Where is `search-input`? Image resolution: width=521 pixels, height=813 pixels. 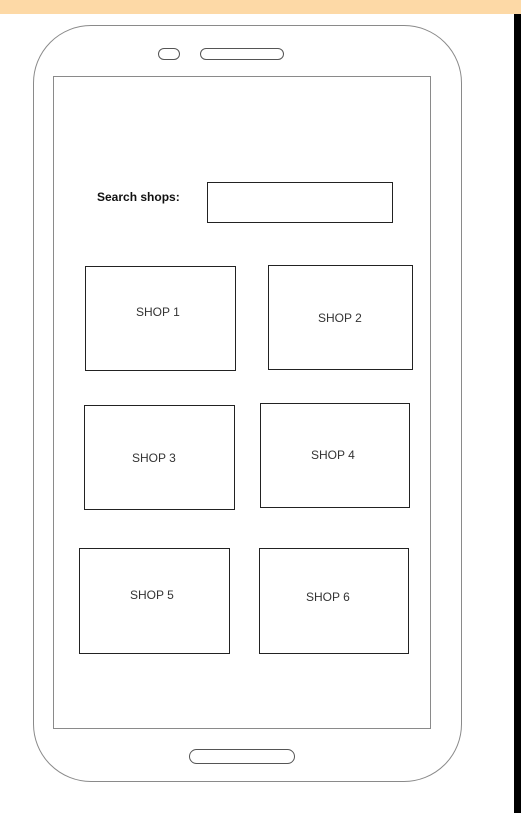
search-input is located at coordinates (300, 202).